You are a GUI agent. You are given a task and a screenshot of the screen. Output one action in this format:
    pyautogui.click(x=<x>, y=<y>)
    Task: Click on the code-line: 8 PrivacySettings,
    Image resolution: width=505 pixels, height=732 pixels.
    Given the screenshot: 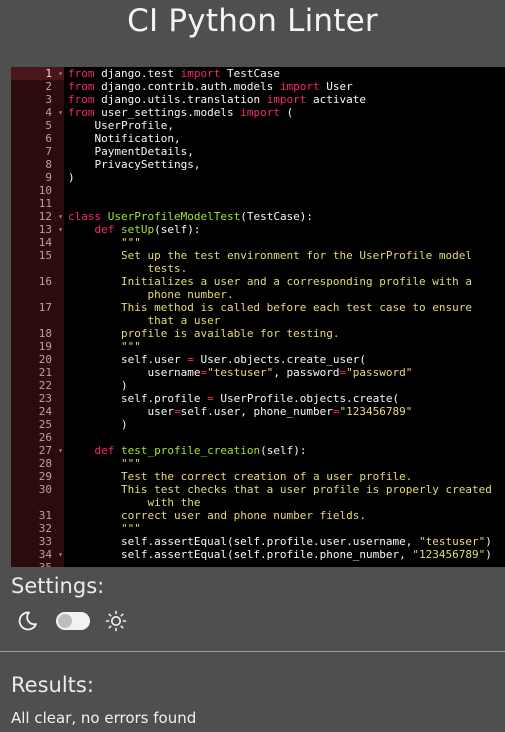 What is the action you would take?
    pyautogui.click(x=258, y=164)
    